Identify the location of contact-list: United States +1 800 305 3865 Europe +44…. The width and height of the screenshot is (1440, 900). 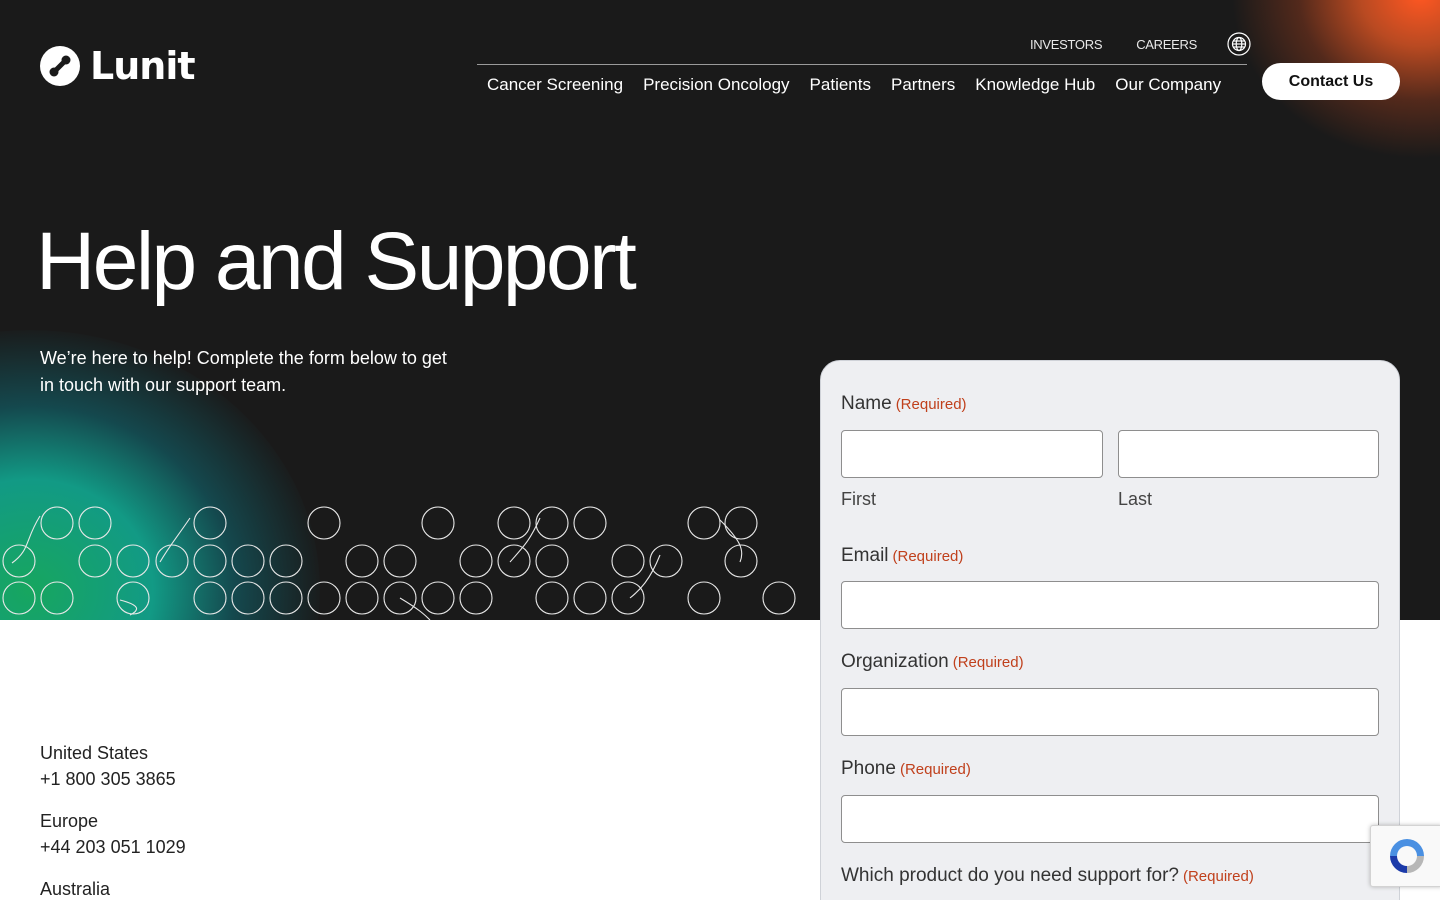
(113, 820).